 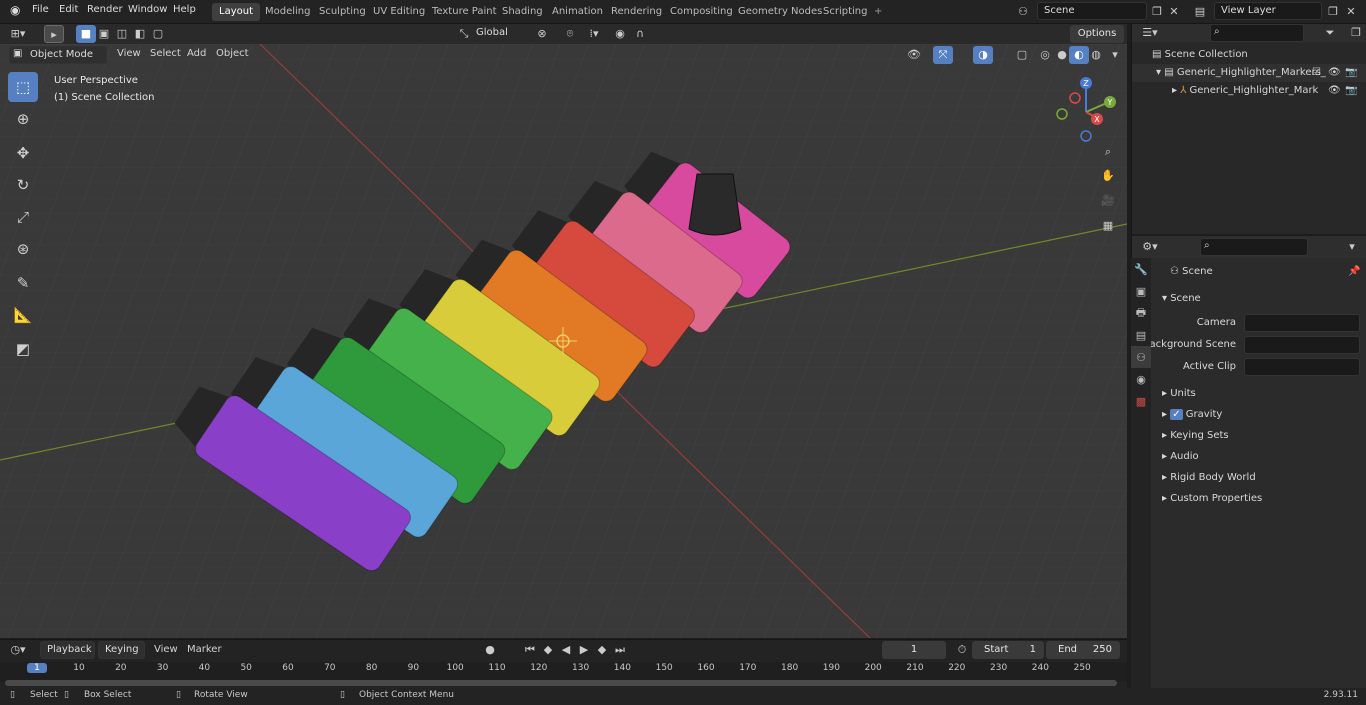 I want to click on mode-dropdown: Object Mode, so click(x=58, y=55).